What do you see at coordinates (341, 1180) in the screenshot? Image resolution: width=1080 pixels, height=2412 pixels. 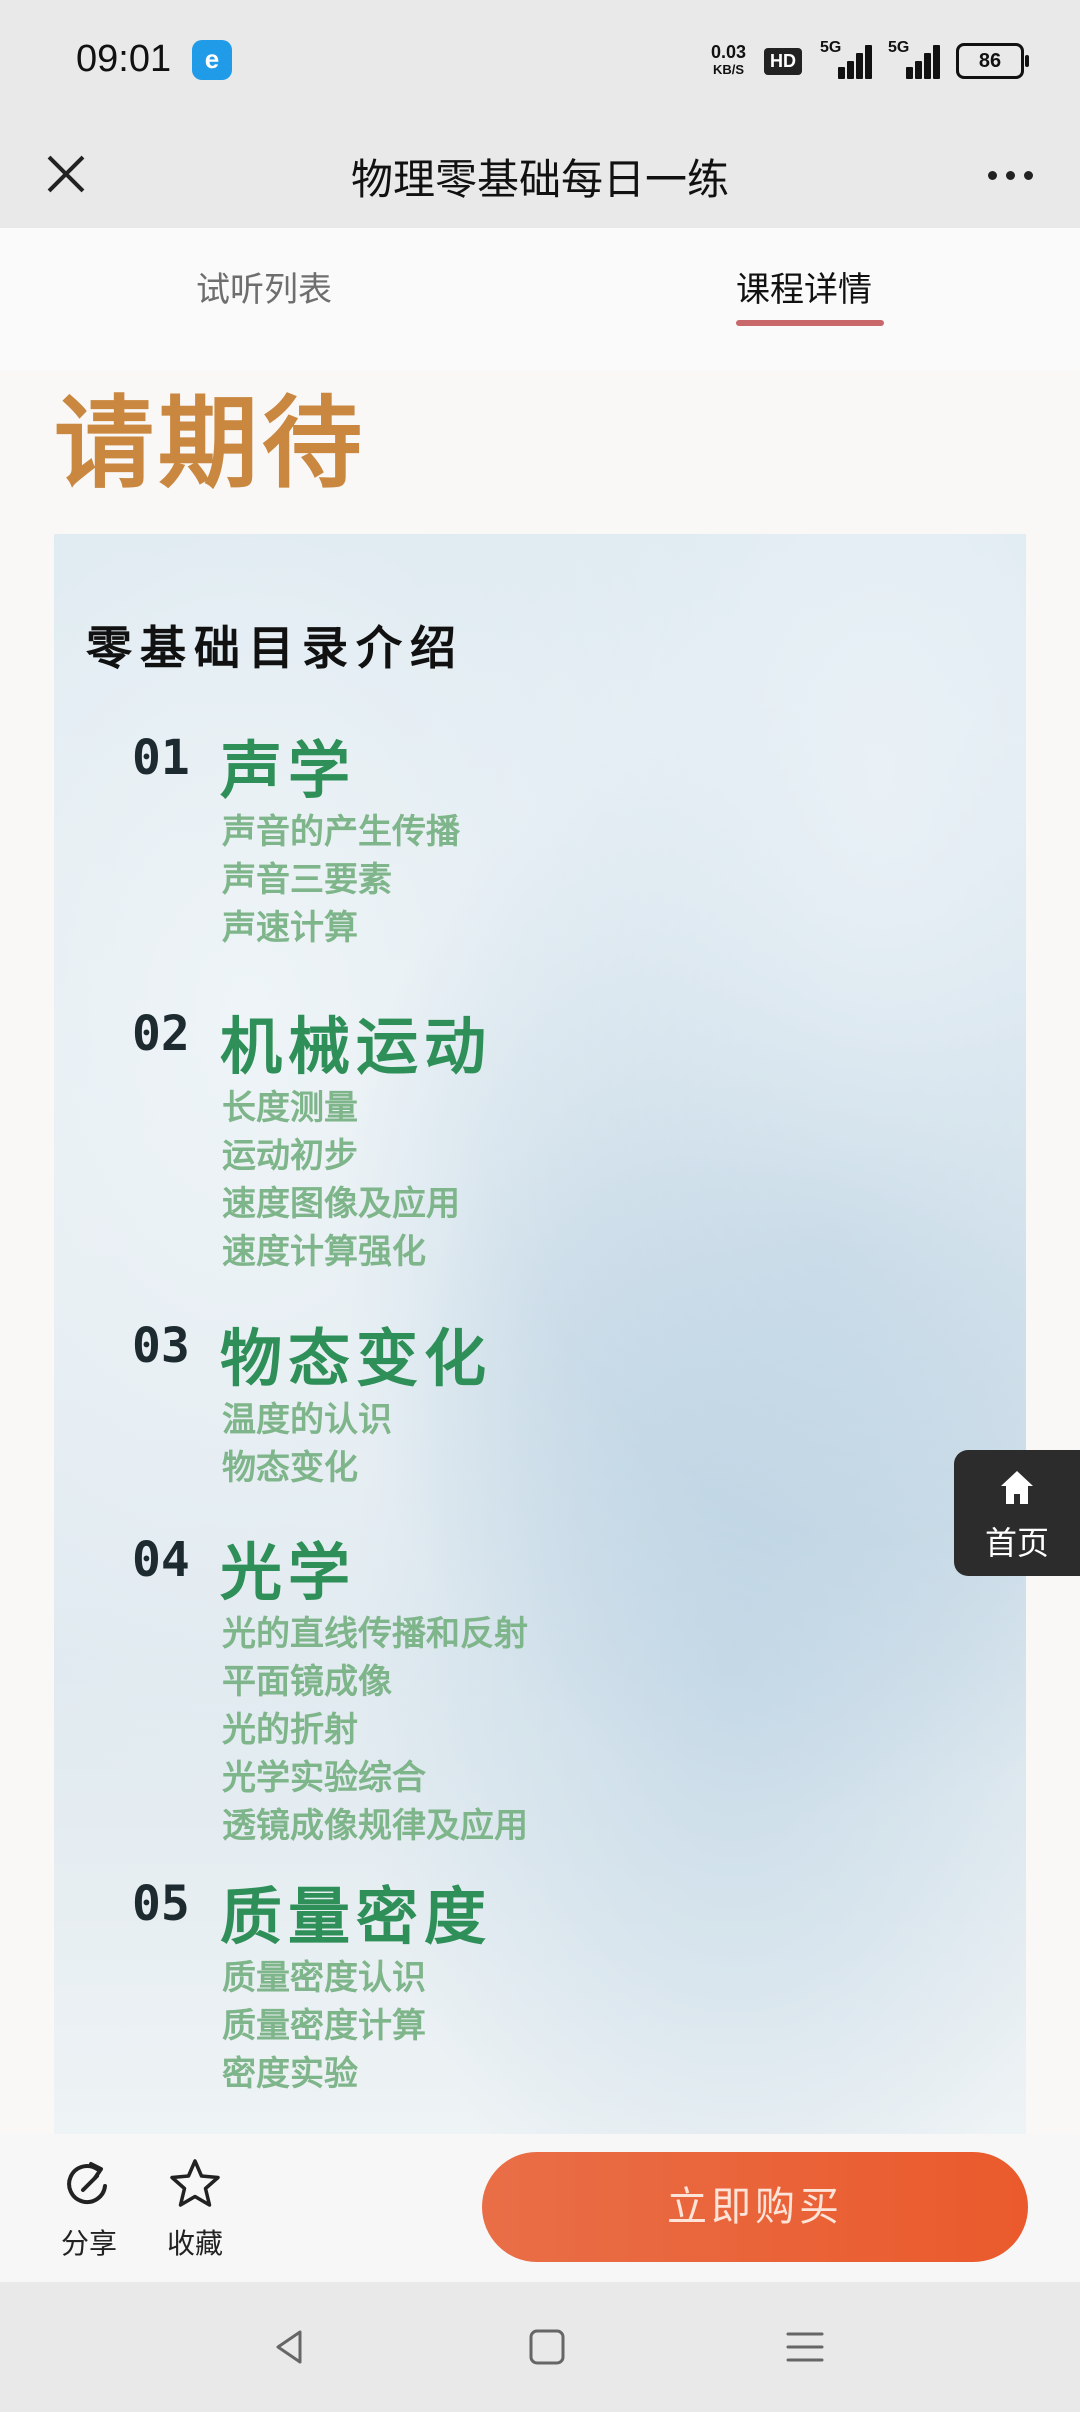 I see `section-items: 长度测量 运动初步 速度图像及应用 速度计算强化` at bounding box center [341, 1180].